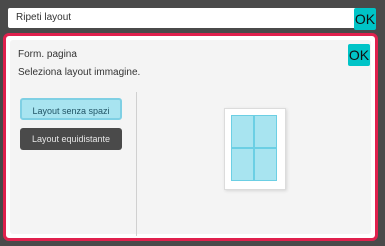 This screenshot has height=246, width=385. I want to click on header-ok-button: OK, so click(365, 19).